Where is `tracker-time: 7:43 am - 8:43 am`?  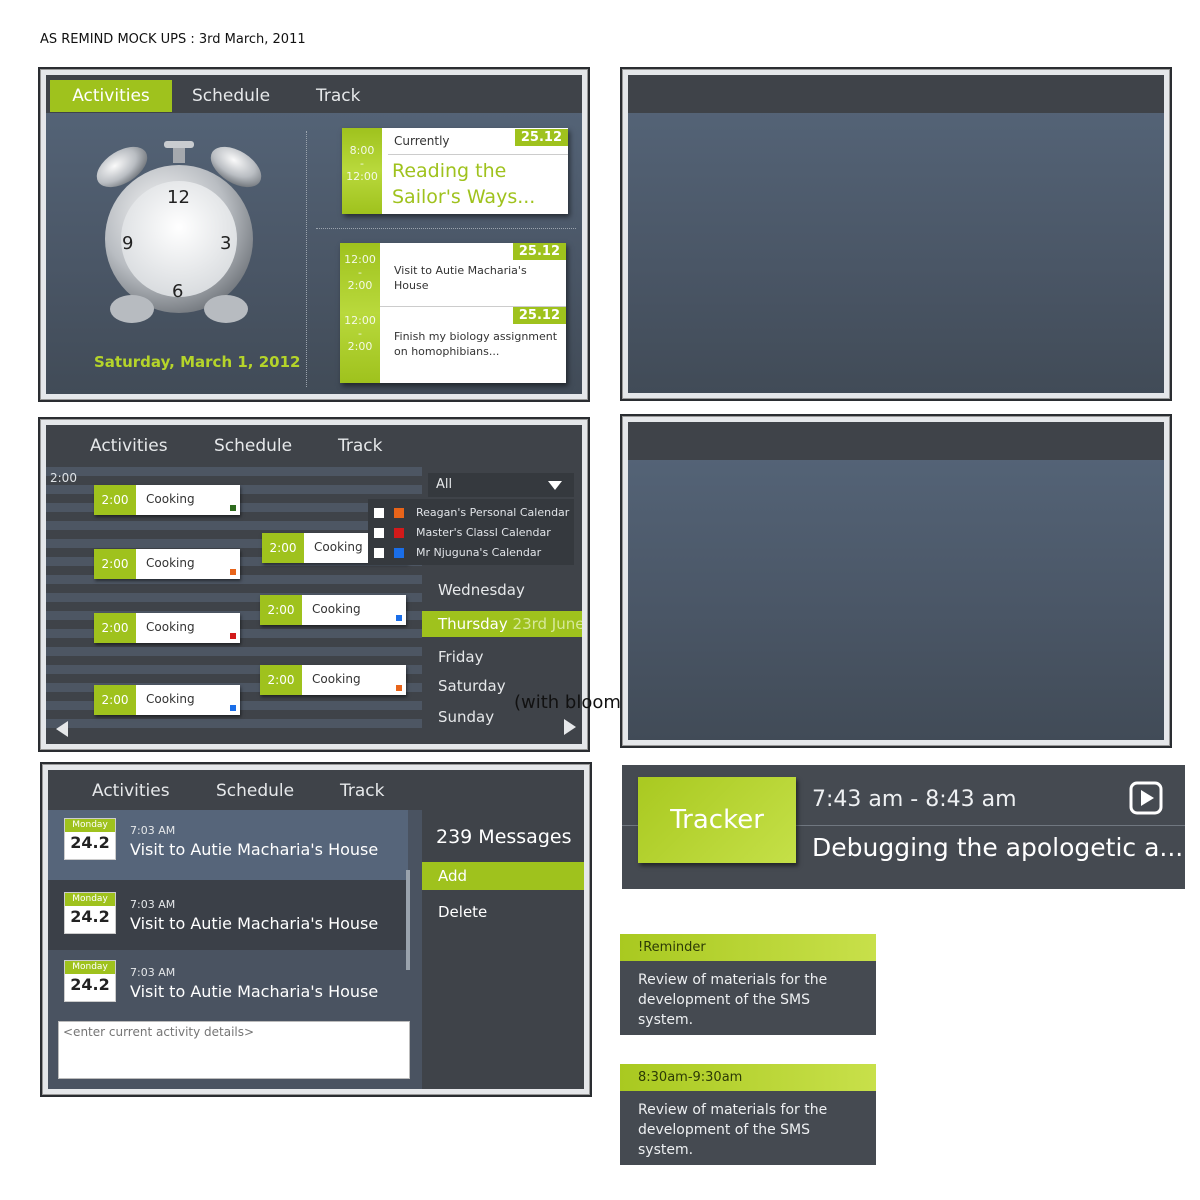 tracker-time: 7:43 am - 8:43 am is located at coordinates (914, 799).